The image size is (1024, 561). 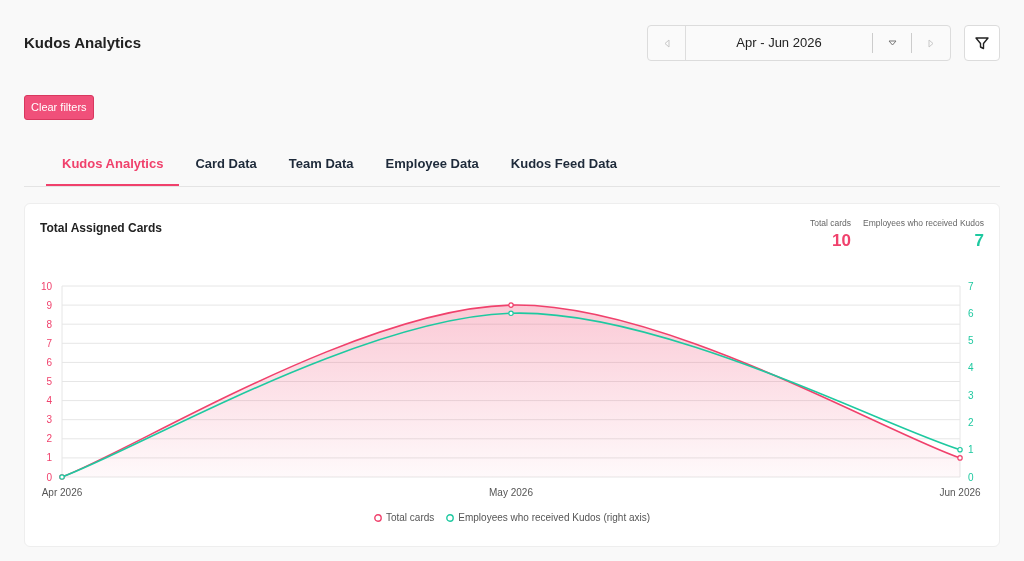 I want to click on axis-label: 10, so click(x=46, y=286).